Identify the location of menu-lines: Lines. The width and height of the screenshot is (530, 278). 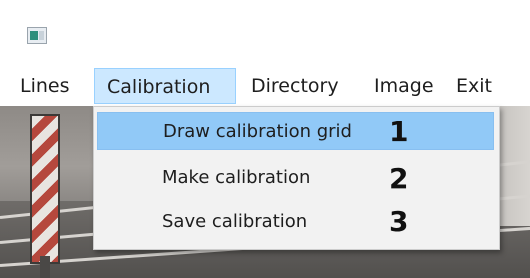
(45, 86).